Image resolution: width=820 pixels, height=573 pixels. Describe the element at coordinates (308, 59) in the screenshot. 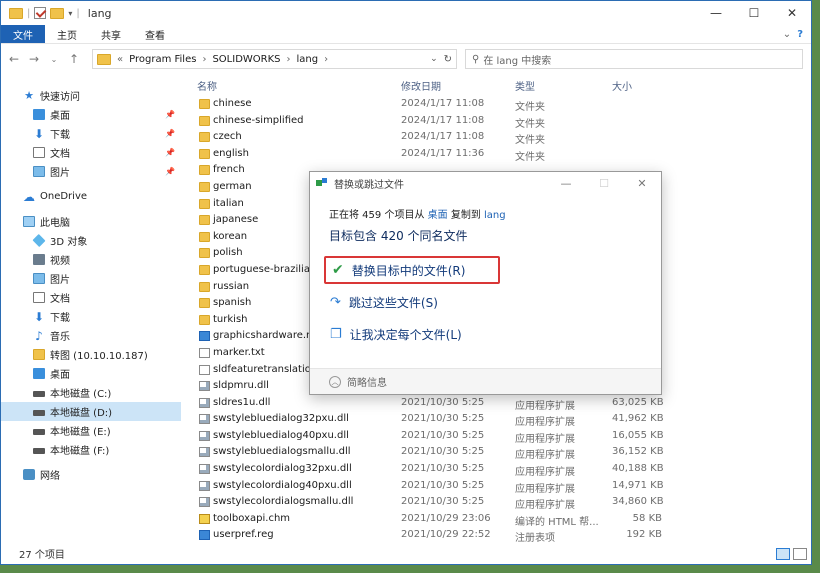

I see `breadcrumb-lang: lang` at that location.